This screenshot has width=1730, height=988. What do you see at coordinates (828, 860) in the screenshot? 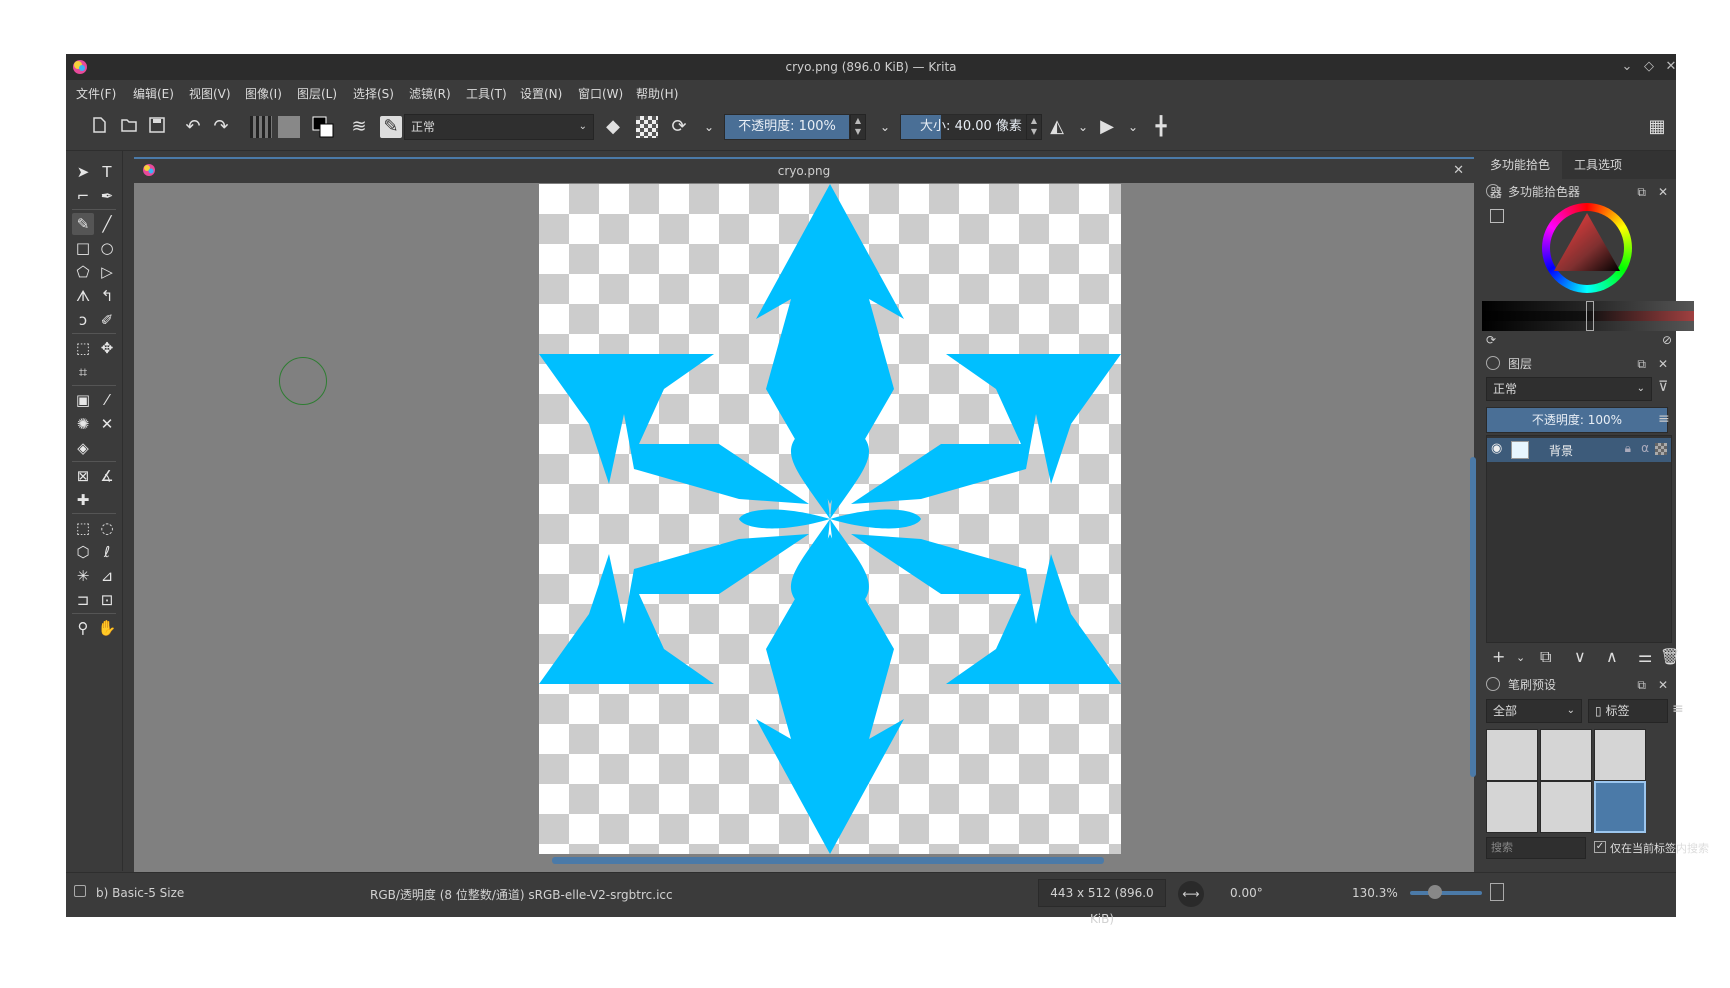
I see `horizontal-scrollbar` at bounding box center [828, 860].